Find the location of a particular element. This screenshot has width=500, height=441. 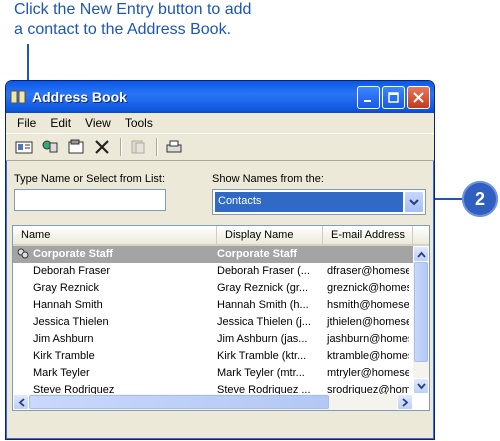

find-people-button is located at coordinates (50, 147).